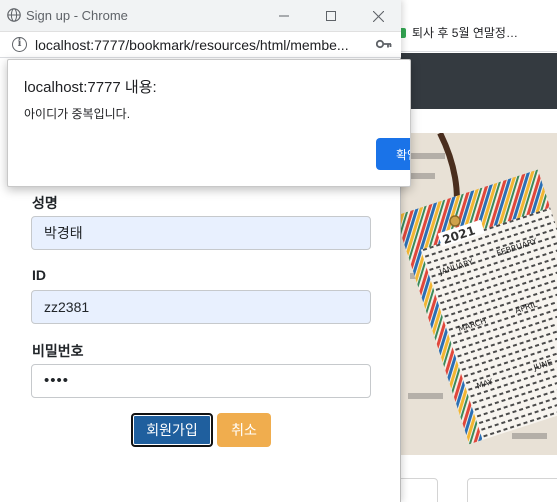  What do you see at coordinates (393, 154) in the screenshot?
I see `dialog-ok-button: 확인` at bounding box center [393, 154].